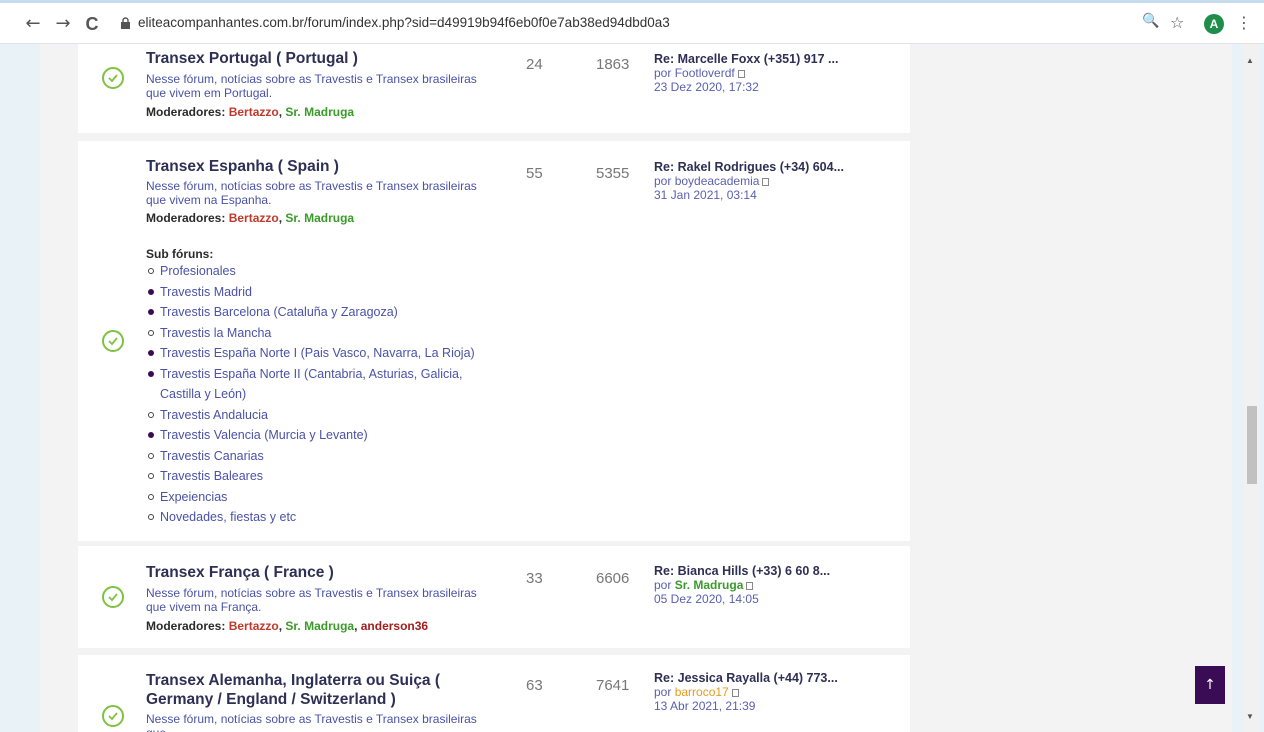 The width and height of the screenshot is (1264, 732). Describe the element at coordinates (63, 24) in the screenshot. I see `forward-arrow-icon: →` at that location.